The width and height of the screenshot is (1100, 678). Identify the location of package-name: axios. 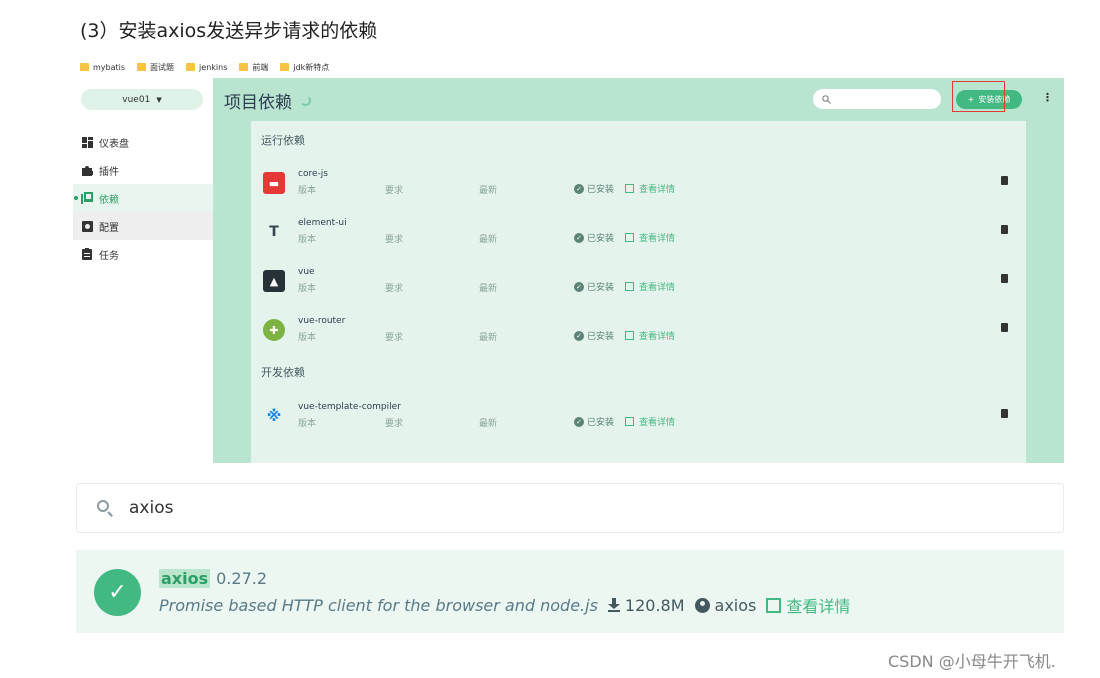
(185, 578).